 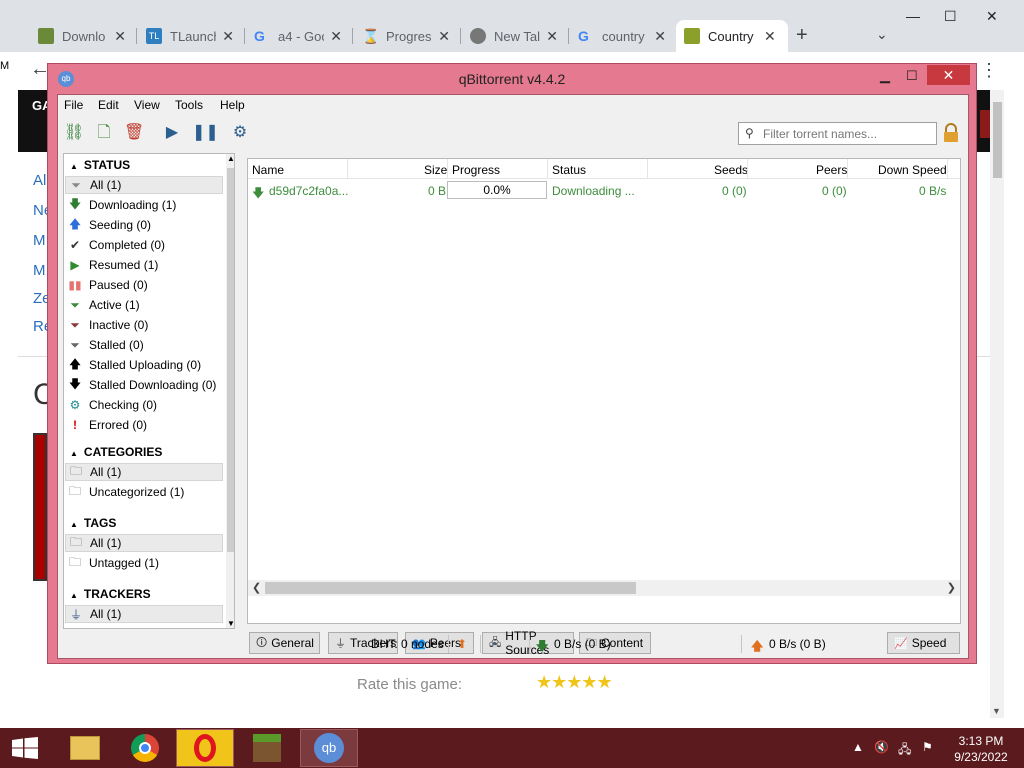 I want to click on folder-icon: 🗀, so click(x=74, y=561).